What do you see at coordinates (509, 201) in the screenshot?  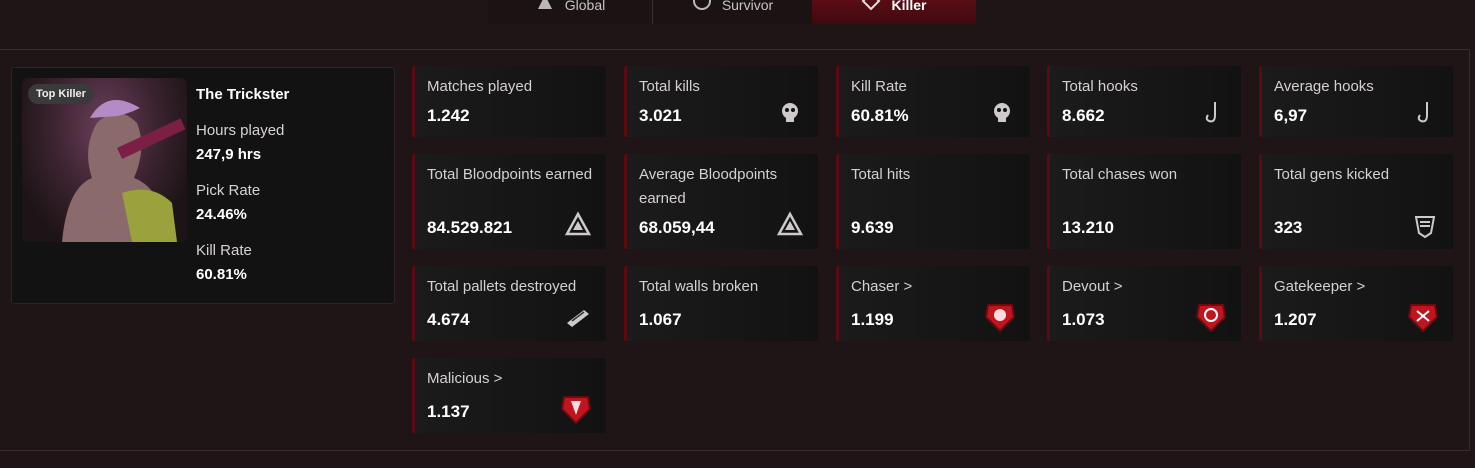 I see `stat-total-bloodpoints: Total Bloodpoints earned 84.529.821` at bounding box center [509, 201].